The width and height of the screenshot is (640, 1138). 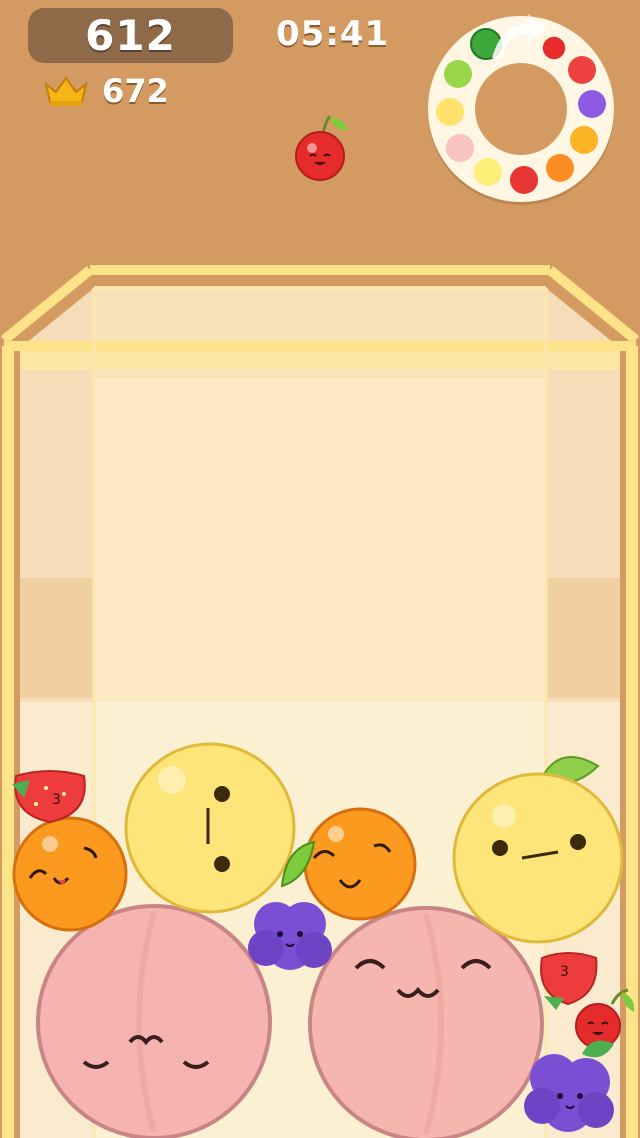 What do you see at coordinates (49, 797) in the screenshot?
I see `fruit-strawberry: 3` at bounding box center [49, 797].